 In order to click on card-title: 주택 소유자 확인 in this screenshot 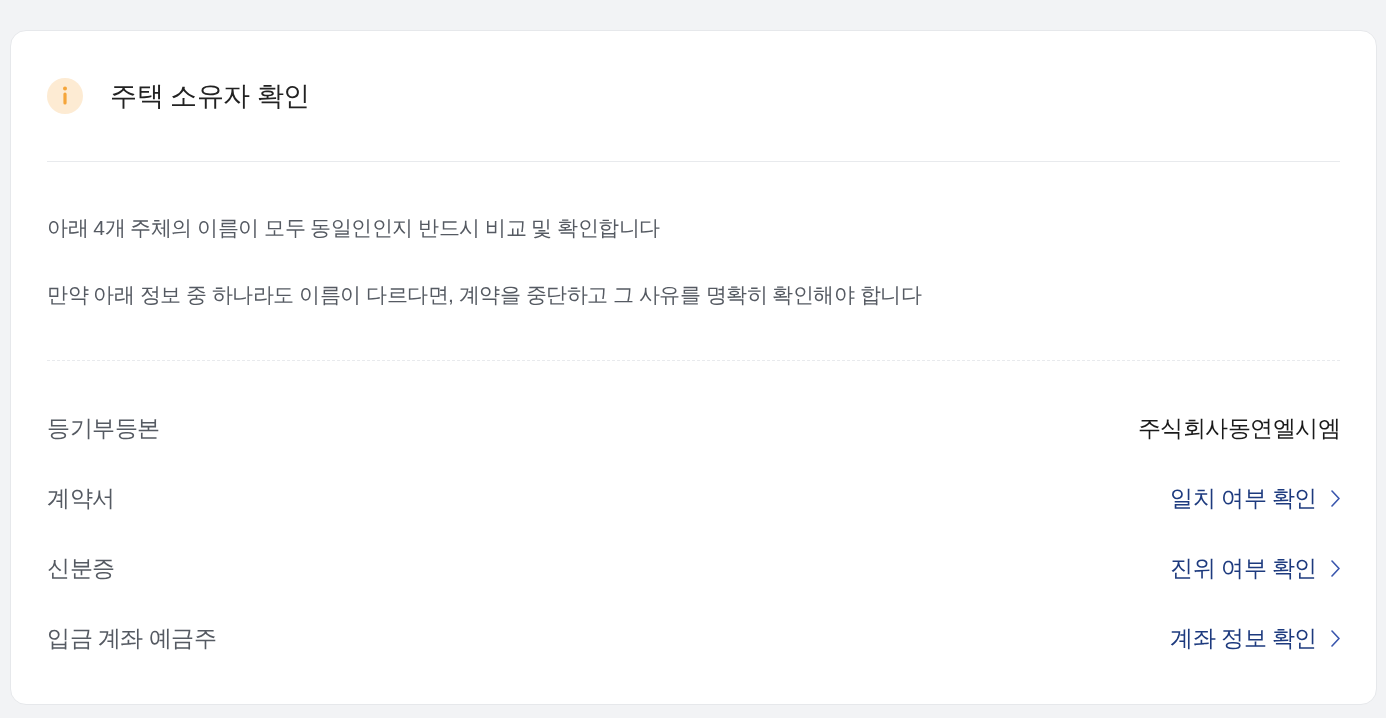, I will do `click(210, 96)`.